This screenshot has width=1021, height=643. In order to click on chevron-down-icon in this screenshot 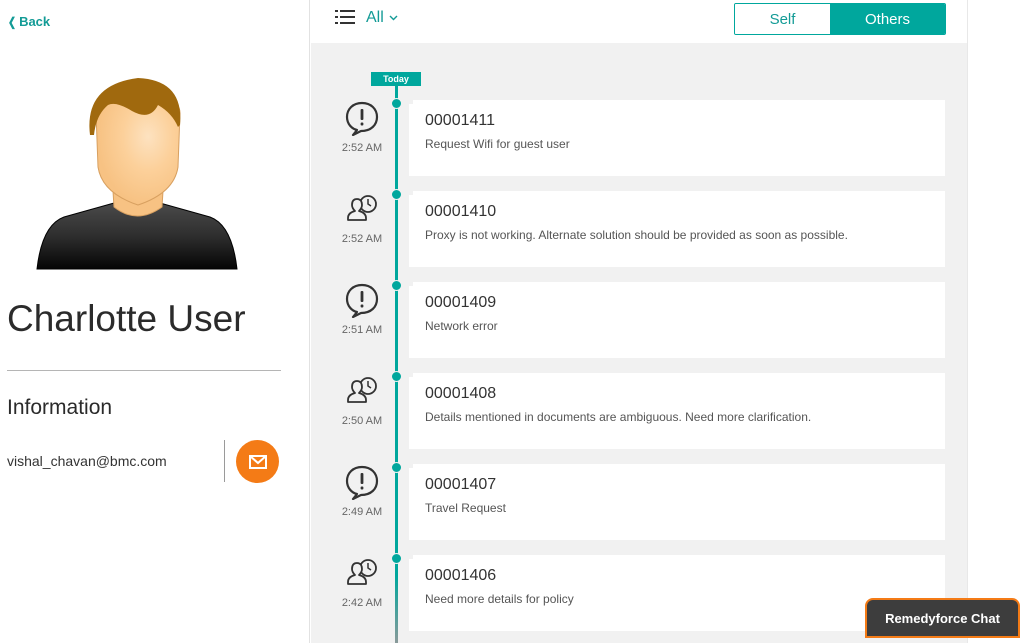, I will do `click(393, 18)`.